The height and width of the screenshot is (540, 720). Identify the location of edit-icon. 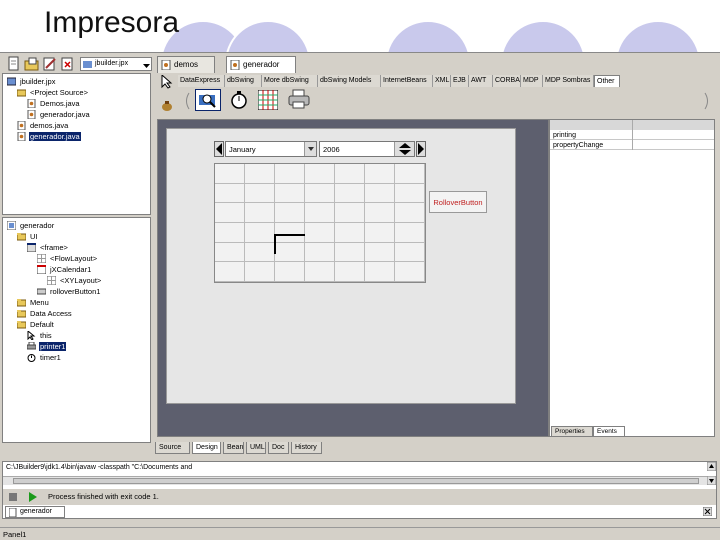
(50, 64).